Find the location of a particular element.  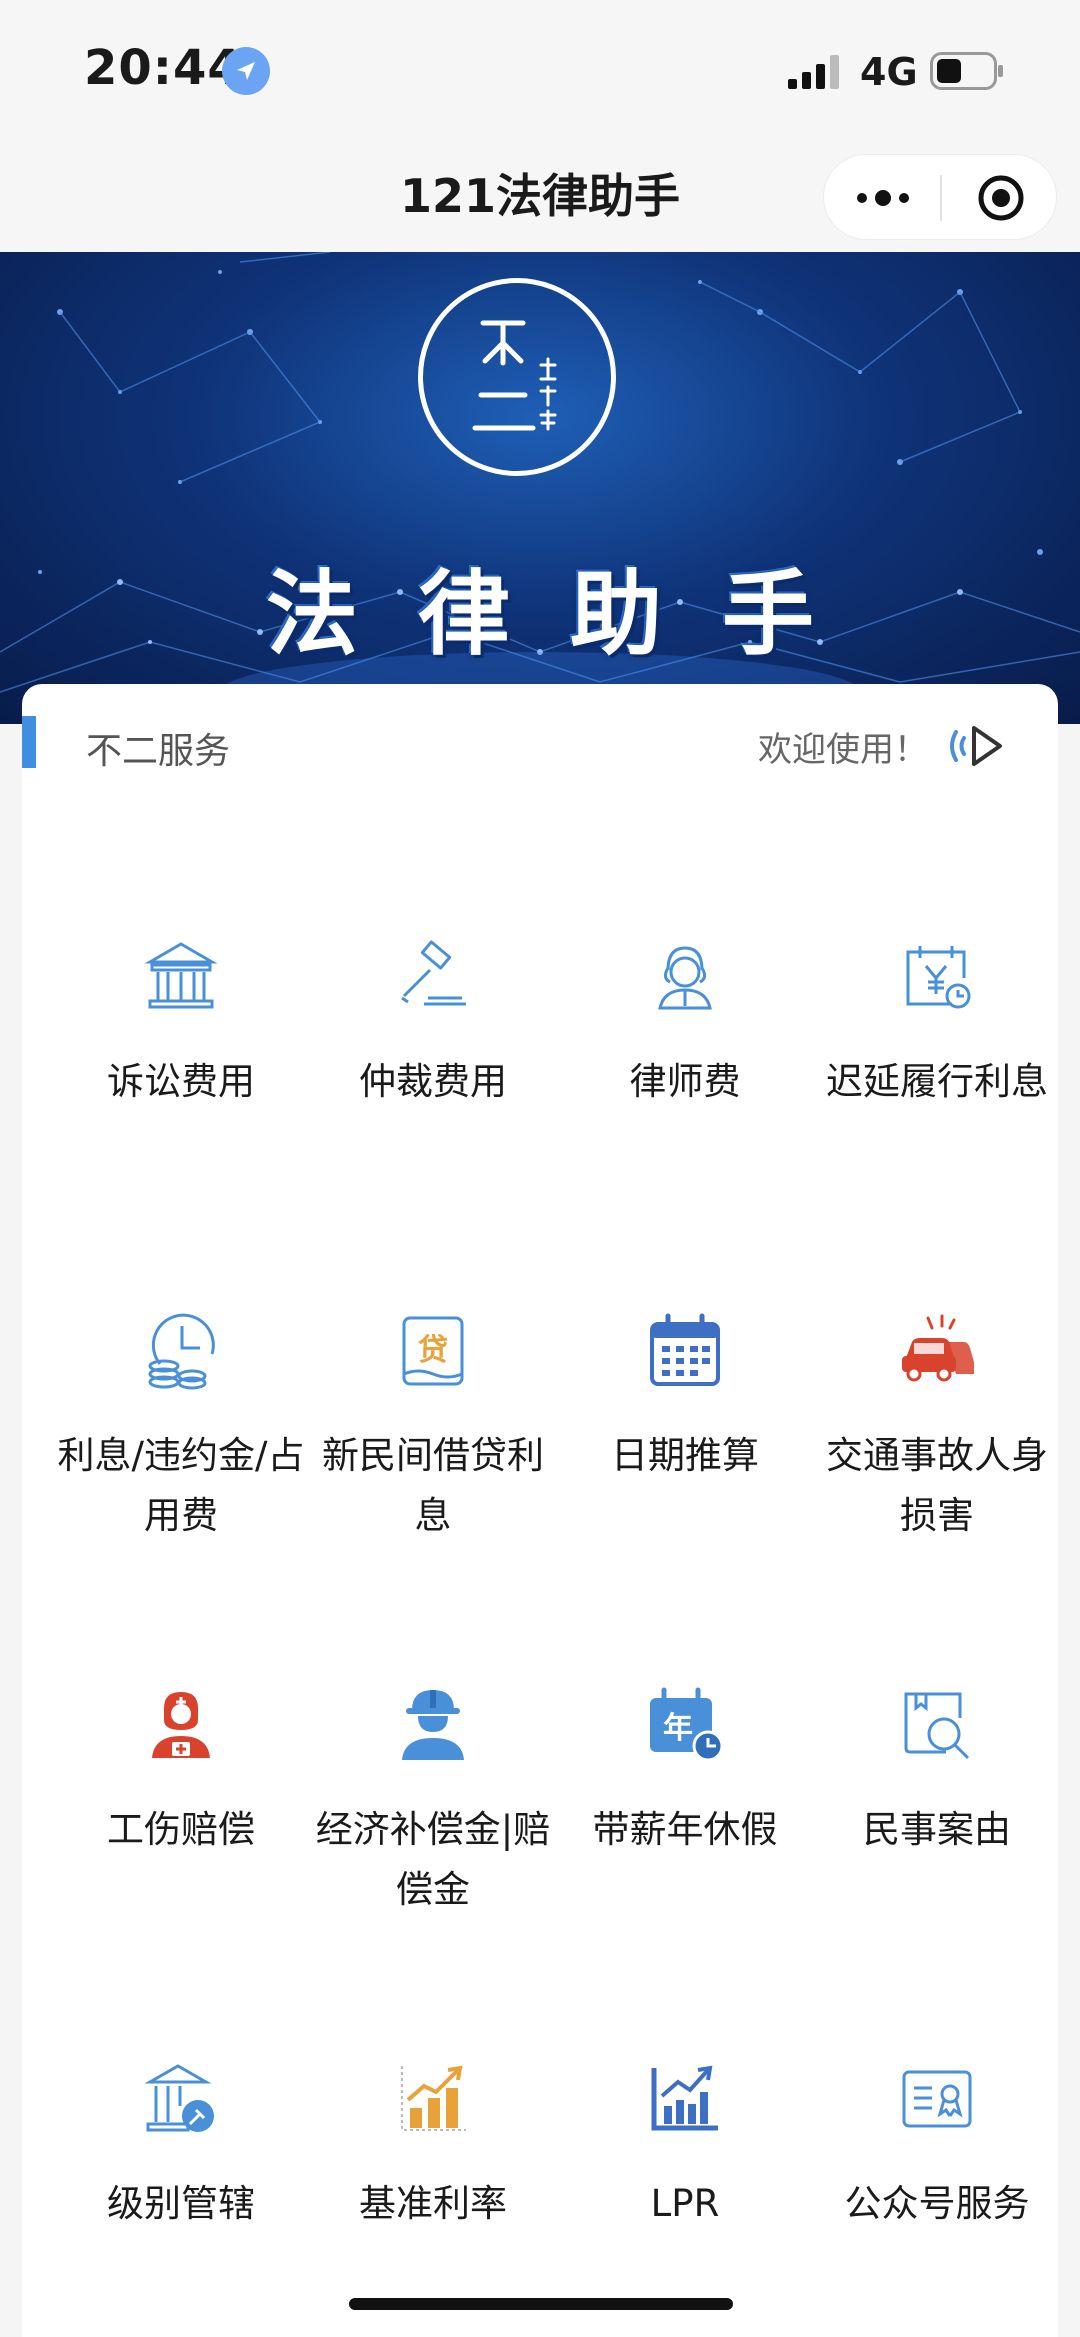

clock-coins-icon is located at coordinates (181, 1351).